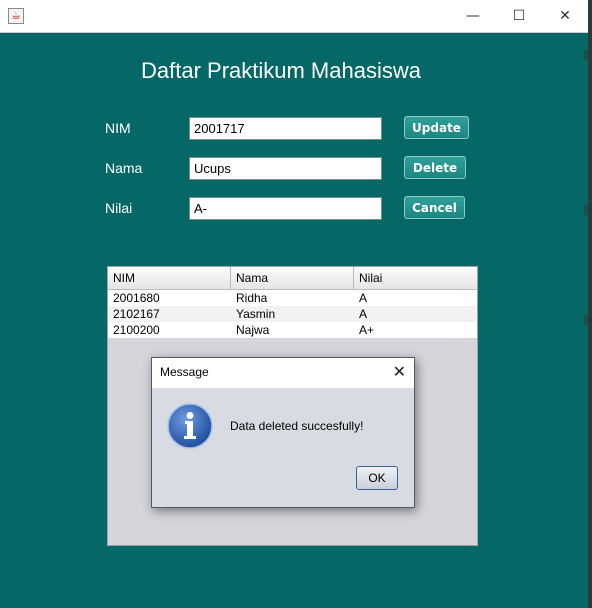  Describe the element at coordinates (136, 314) in the screenshot. I see `cell-nim: 2102167` at that location.